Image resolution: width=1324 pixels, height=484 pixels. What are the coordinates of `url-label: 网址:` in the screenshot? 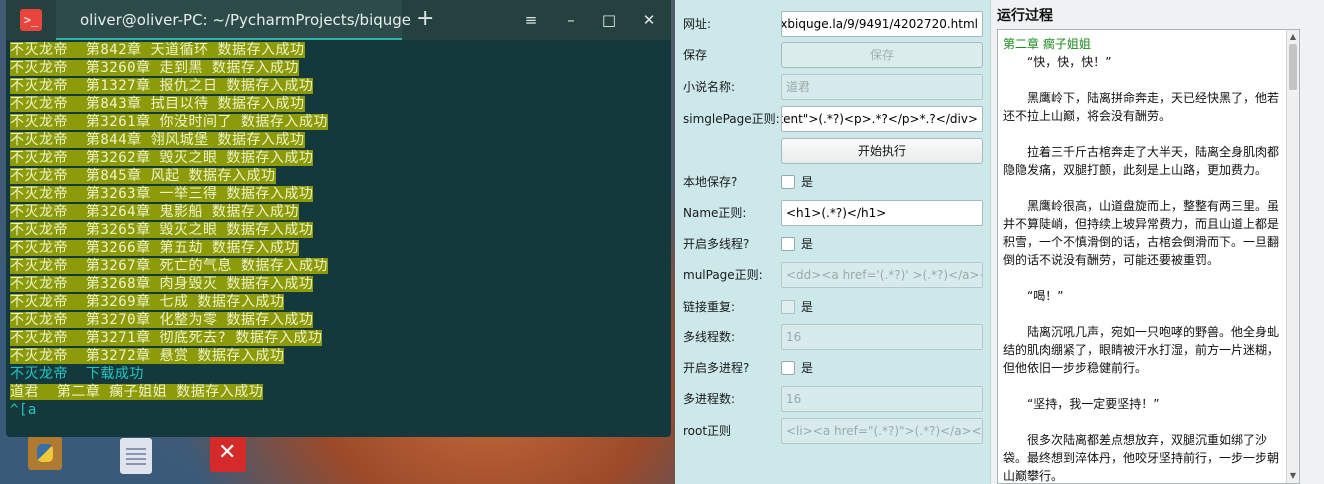 It's located at (697, 24).